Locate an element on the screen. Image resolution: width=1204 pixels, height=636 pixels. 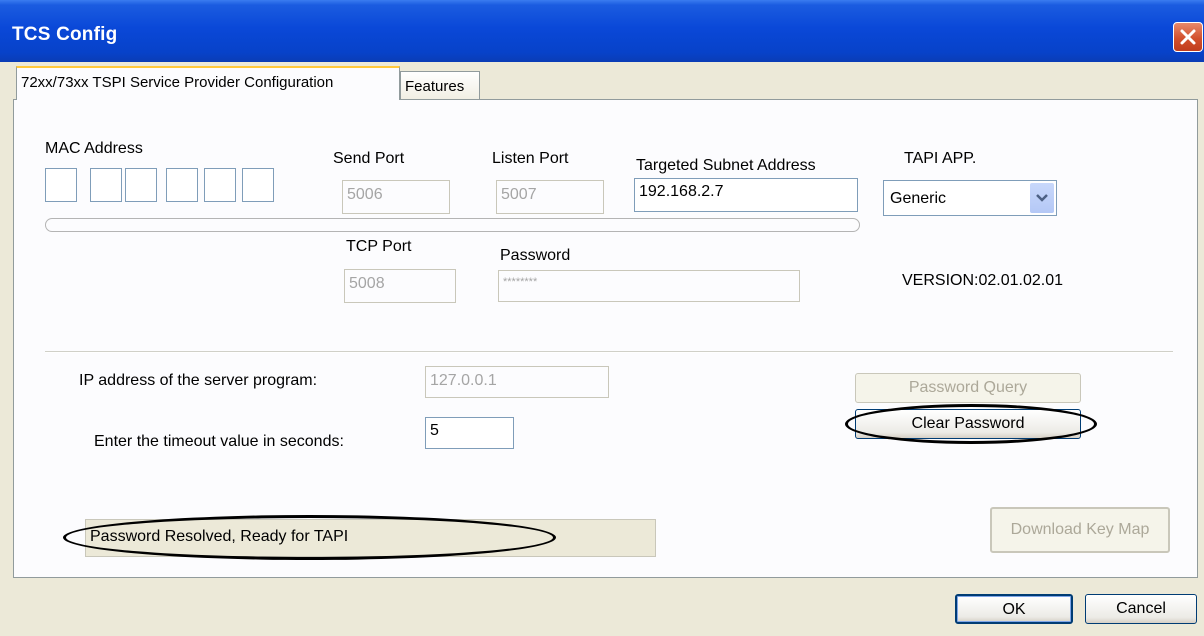
window-title: TCS Config is located at coordinates (65, 34).